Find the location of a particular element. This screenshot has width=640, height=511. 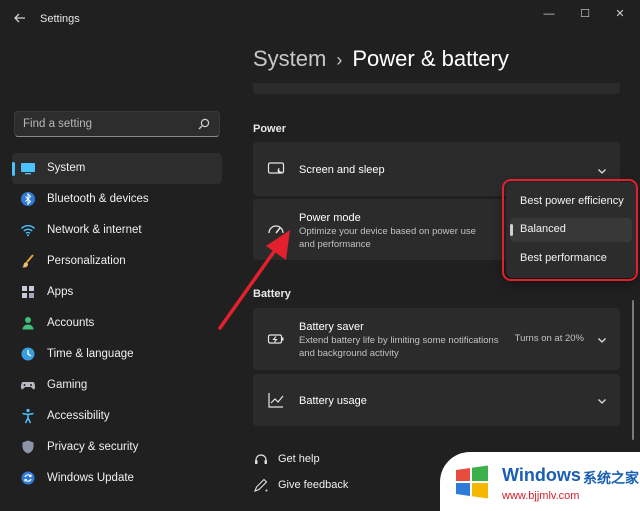

shield-icon is located at coordinates (28, 447).